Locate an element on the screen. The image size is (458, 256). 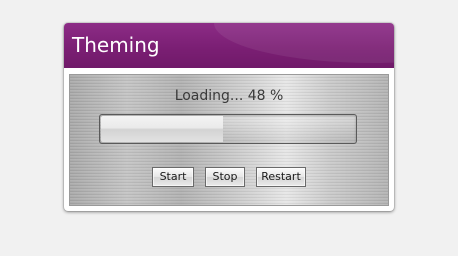
restart-button: Restart is located at coordinates (281, 177).